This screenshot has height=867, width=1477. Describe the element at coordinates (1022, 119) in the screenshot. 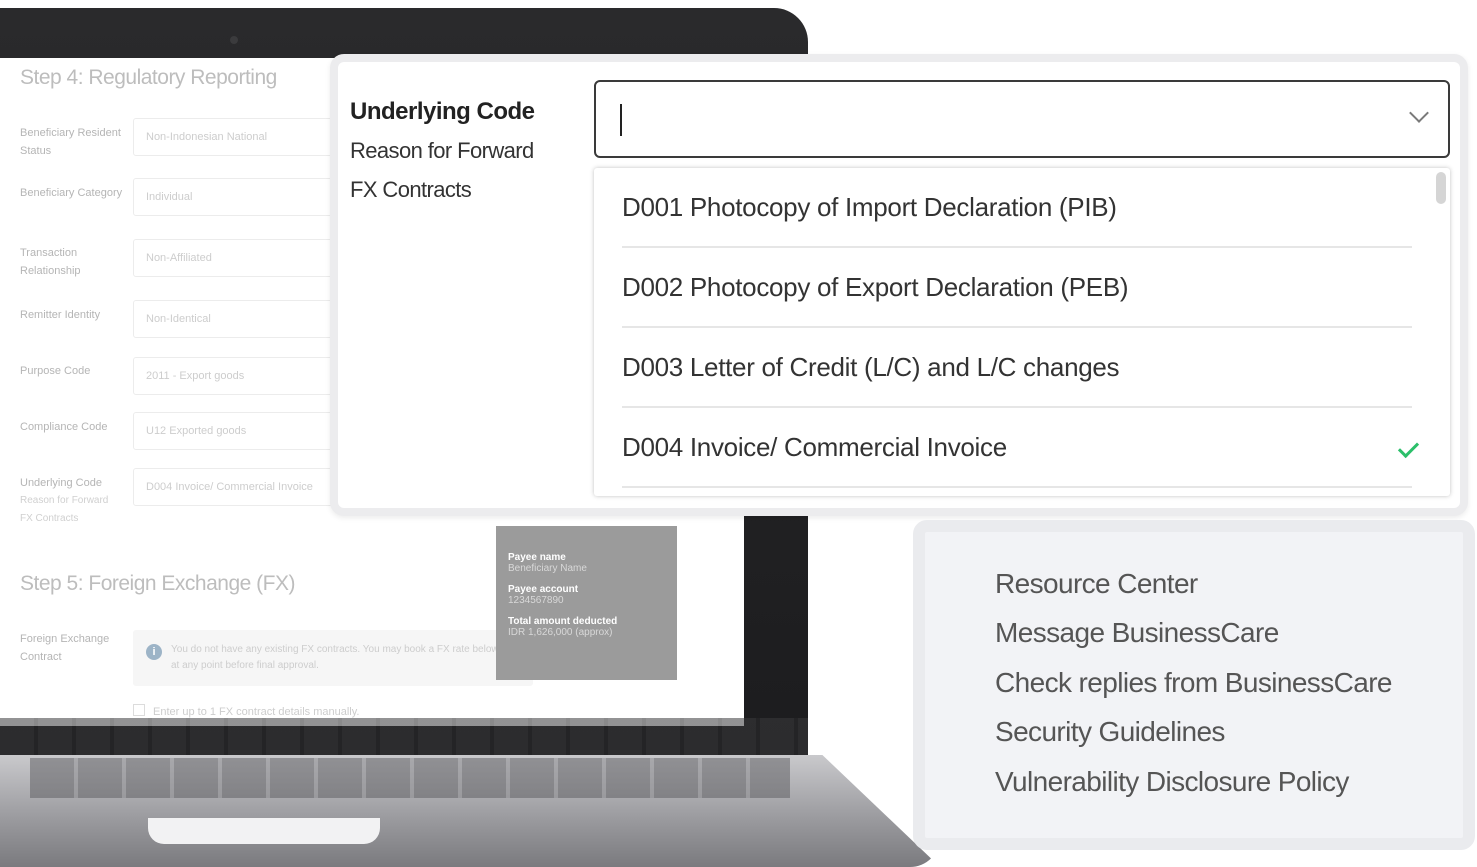

I see `underlying-code-select` at that location.